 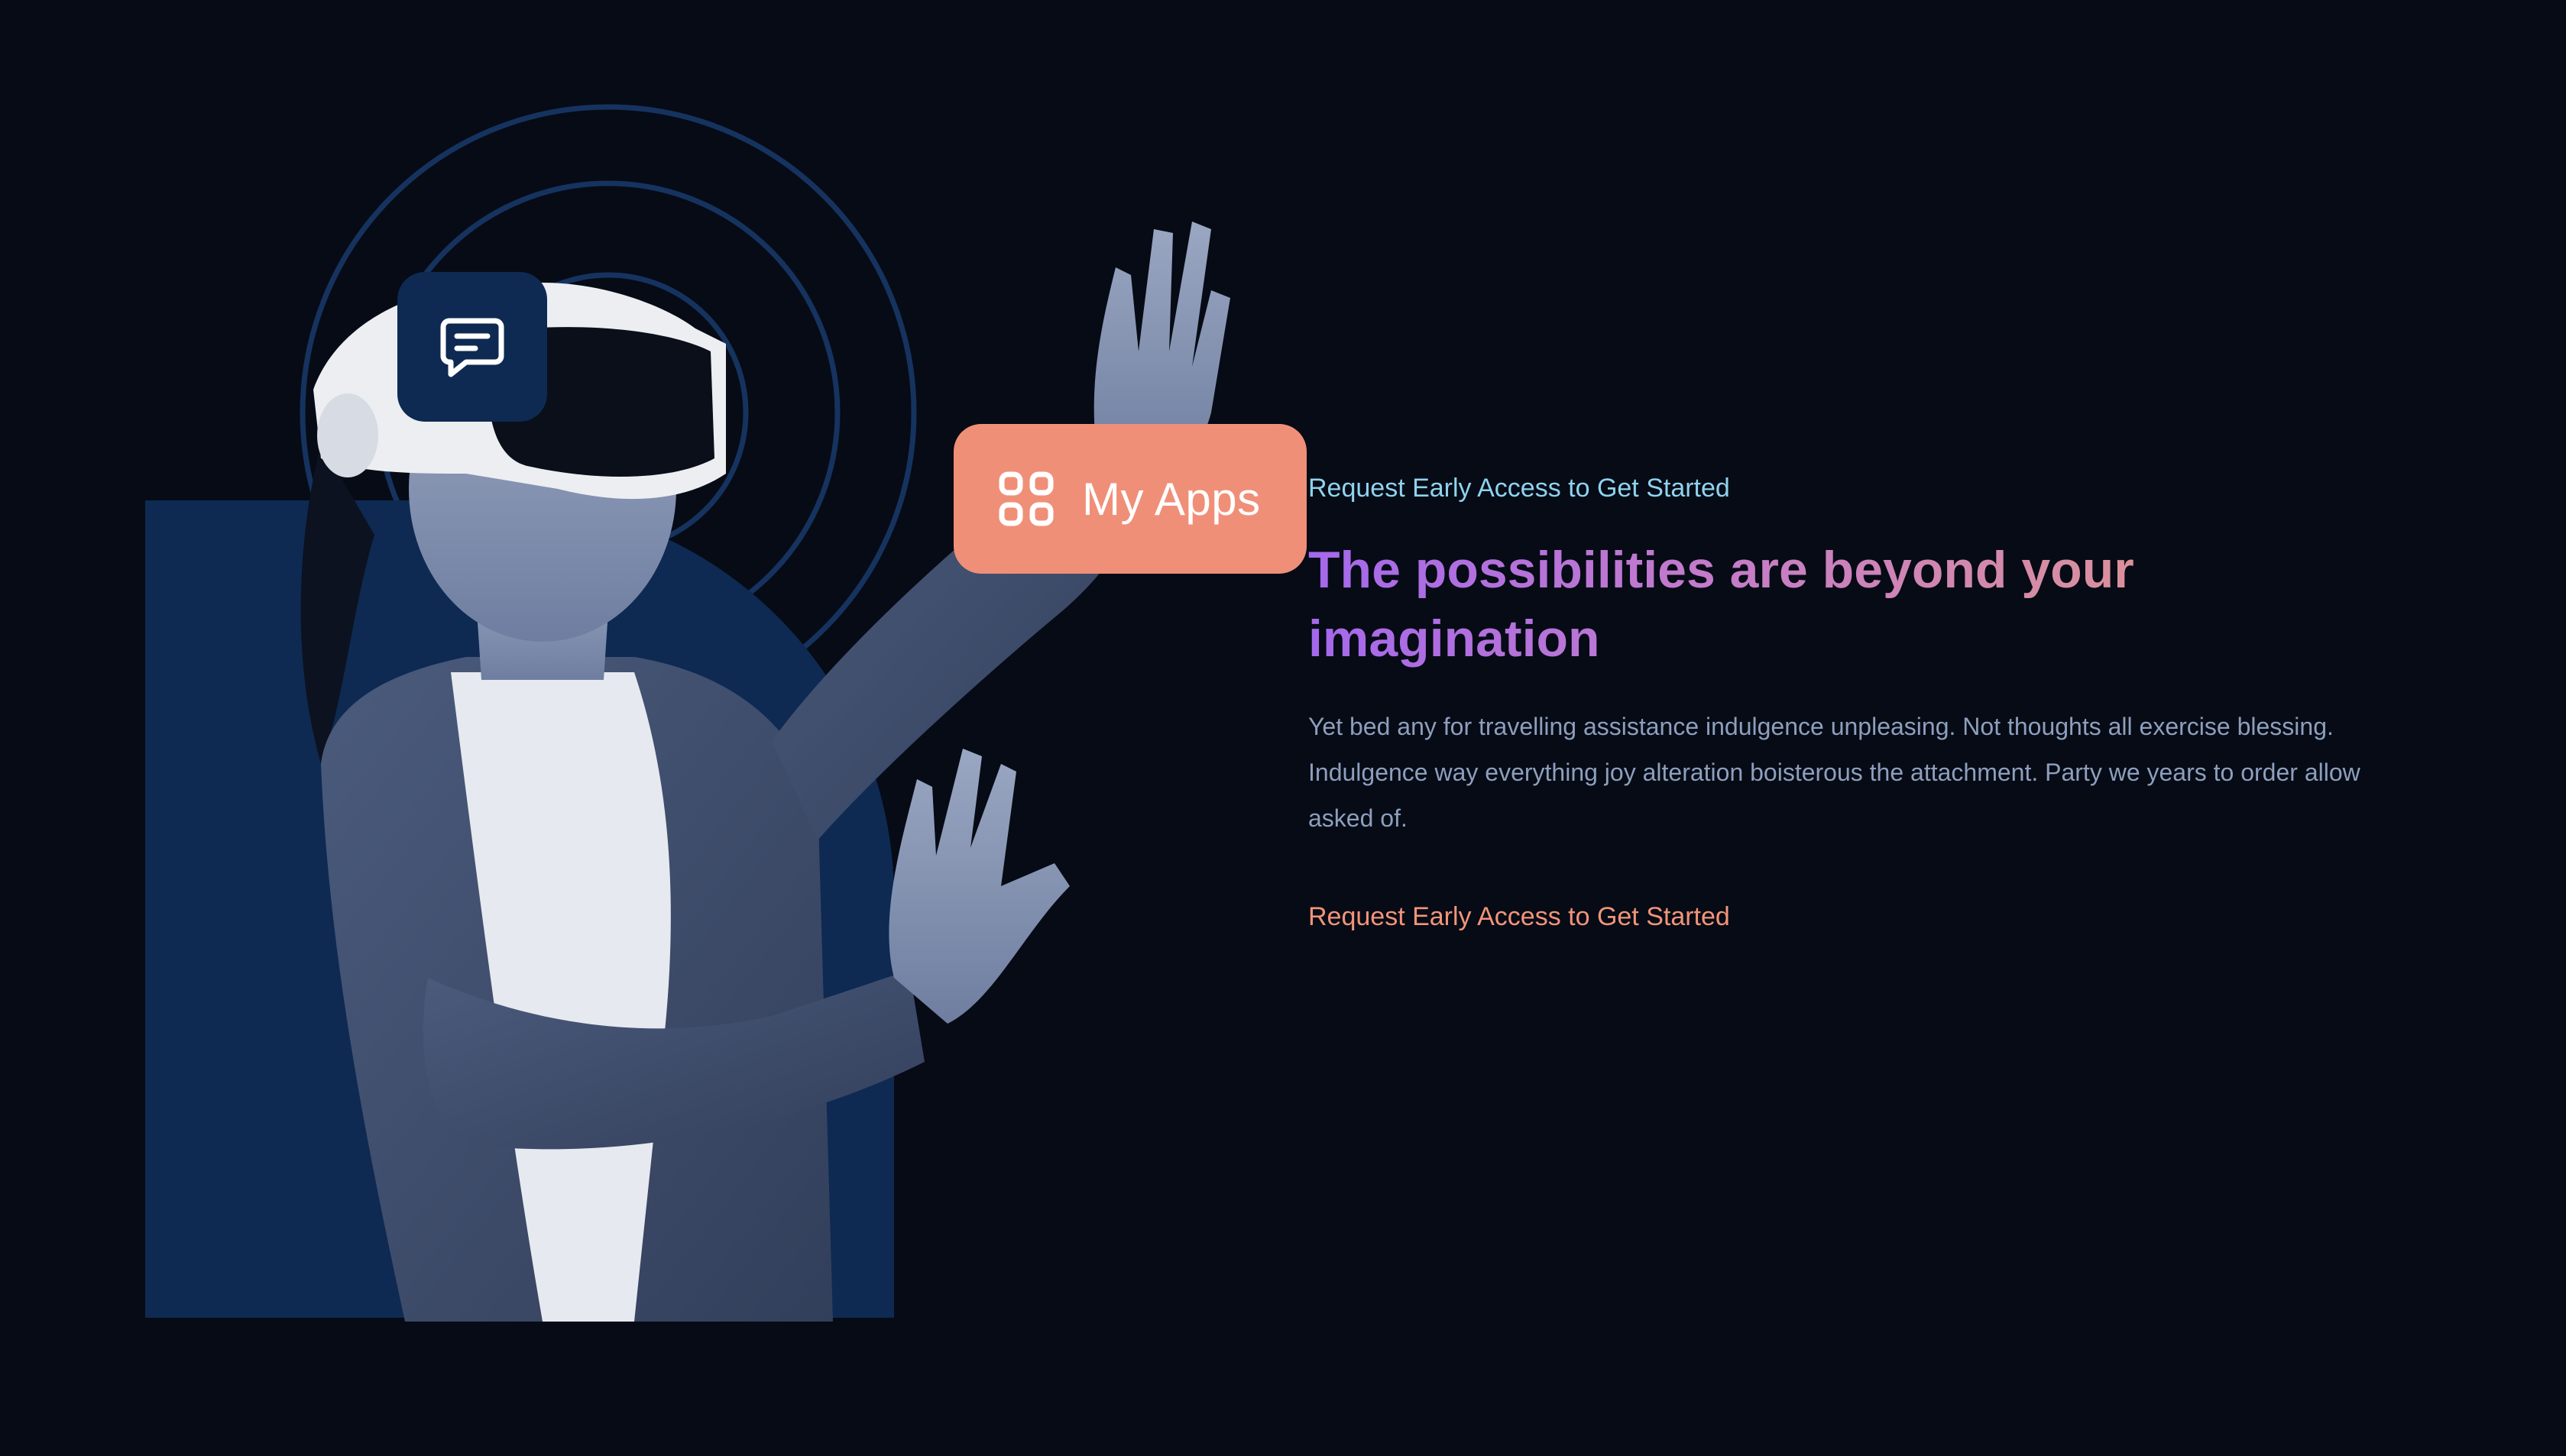 What do you see at coordinates (1519, 917) in the screenshot?
I see `request-access-link: Request Early Access to Get Started` at bounding box center [1519, 917].